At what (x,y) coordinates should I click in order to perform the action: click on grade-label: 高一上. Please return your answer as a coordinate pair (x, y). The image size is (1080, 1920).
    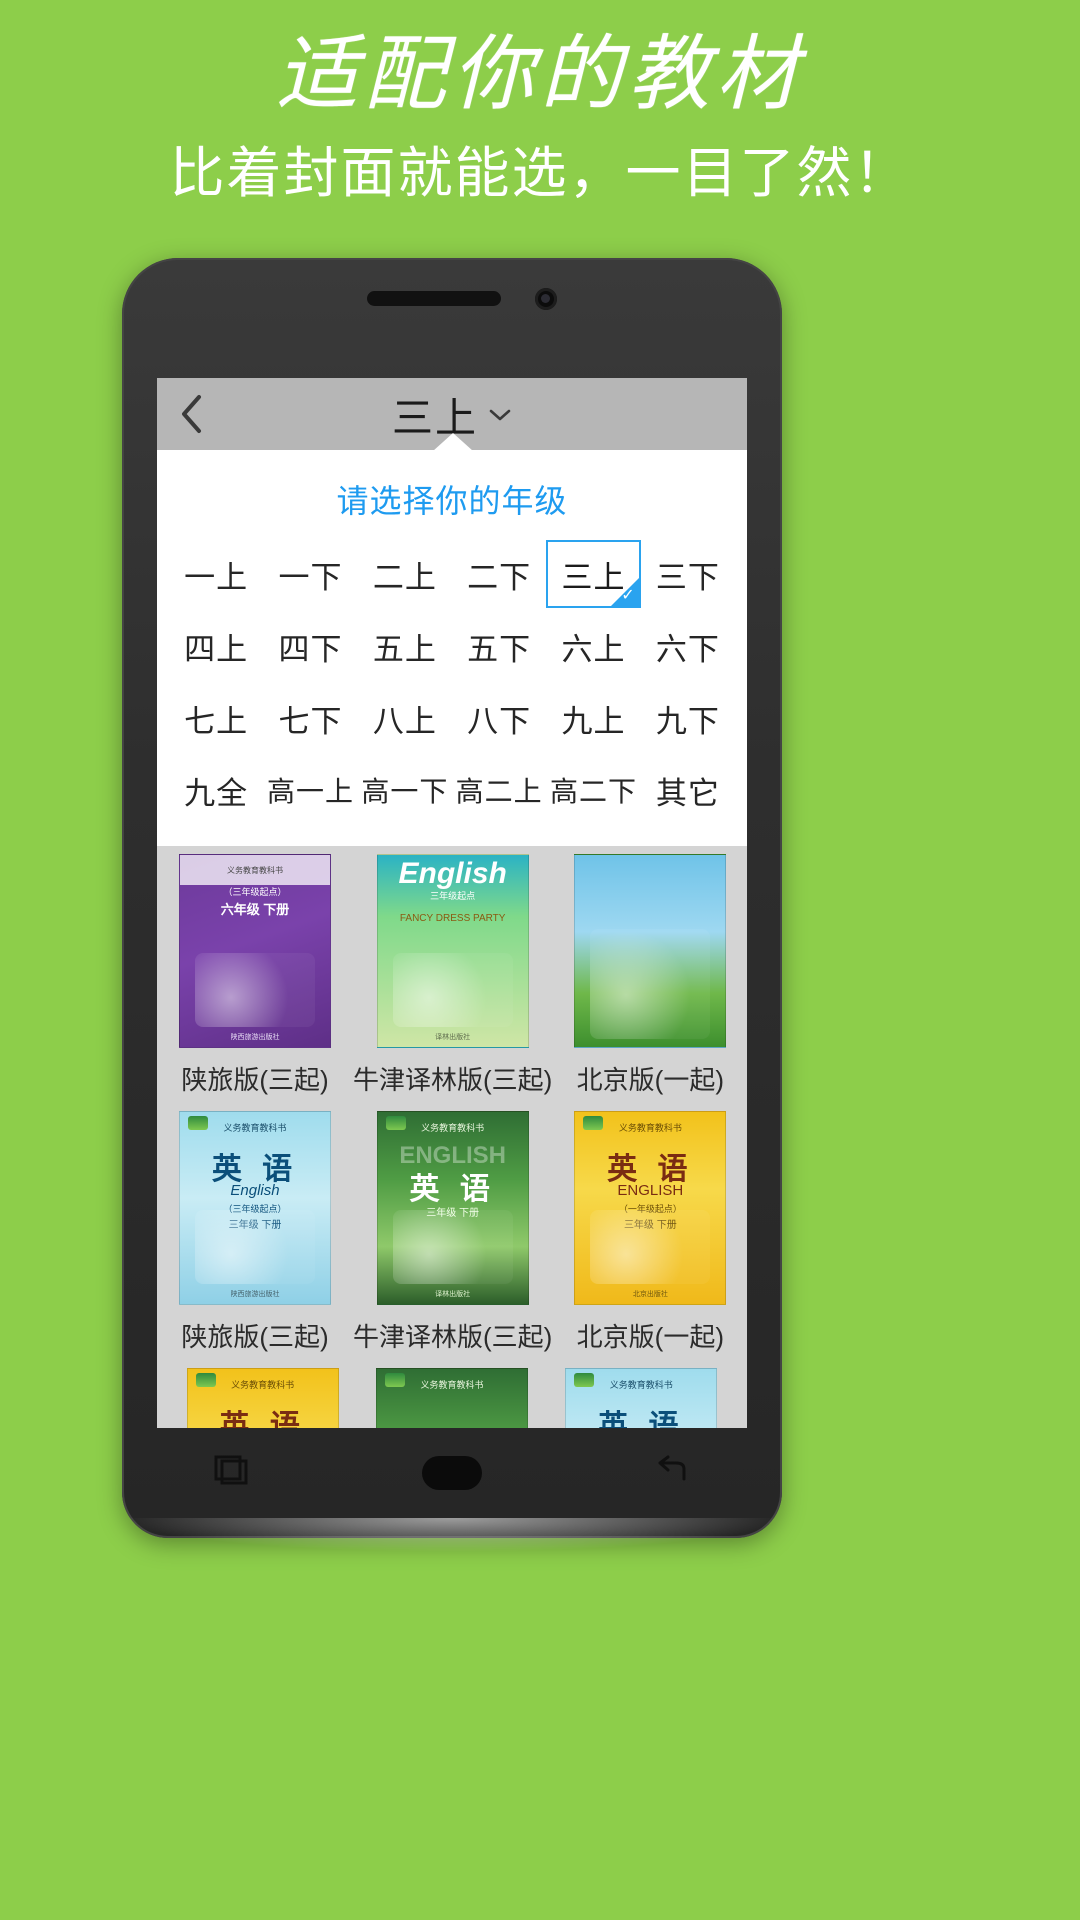
    Looking at the image, I should click on (310, 791).